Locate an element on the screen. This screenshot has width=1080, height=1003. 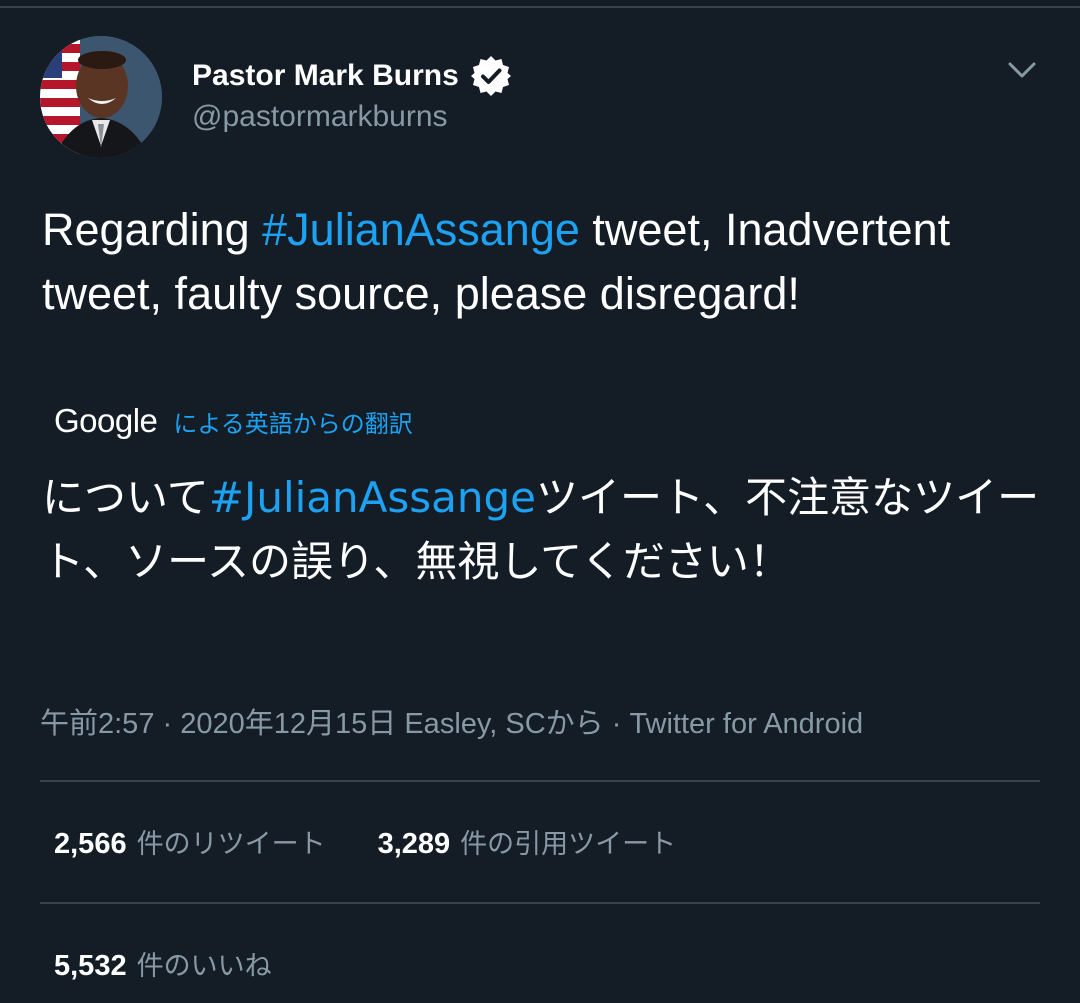
stats-divider-top is located at coordinates (540, 781).